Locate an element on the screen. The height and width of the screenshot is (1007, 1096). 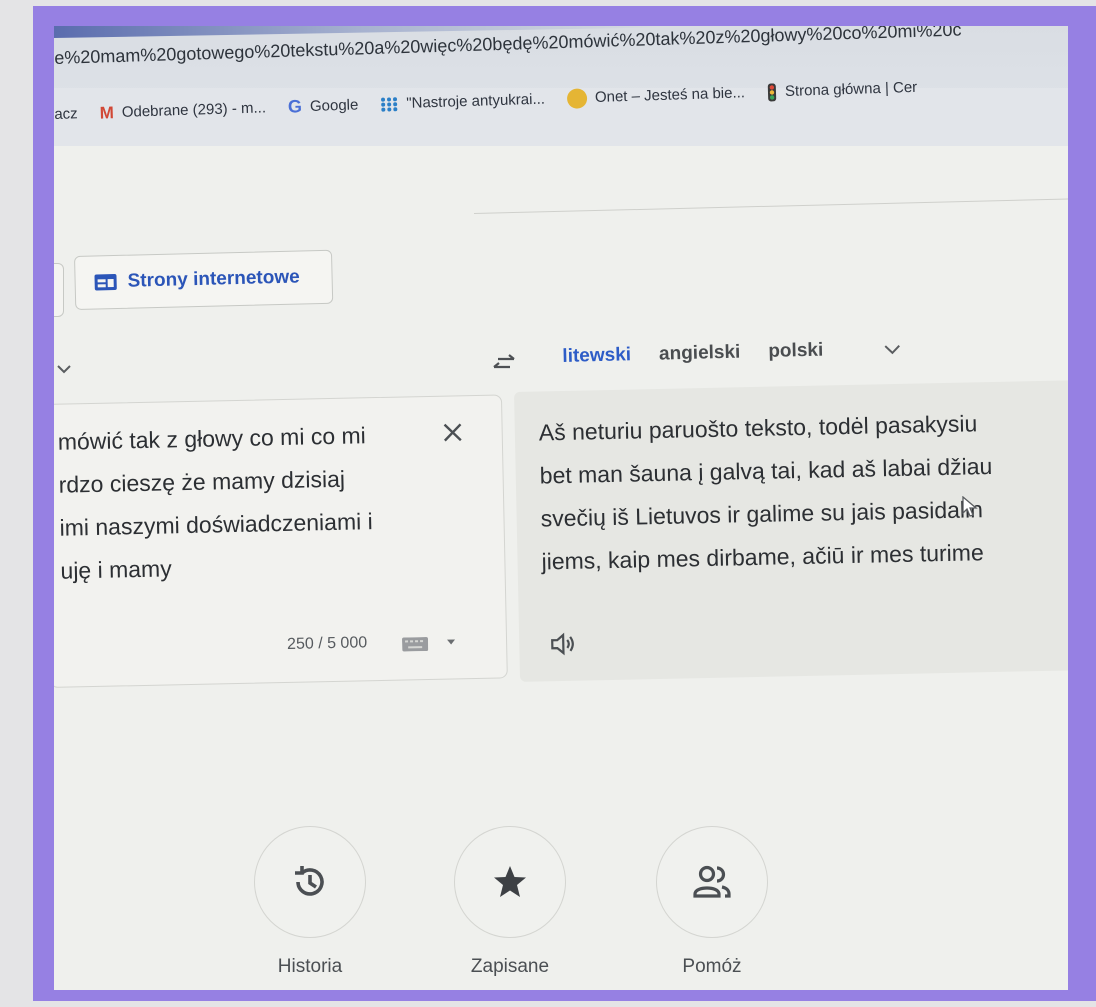
history-button is located at coordinates (310, 882).